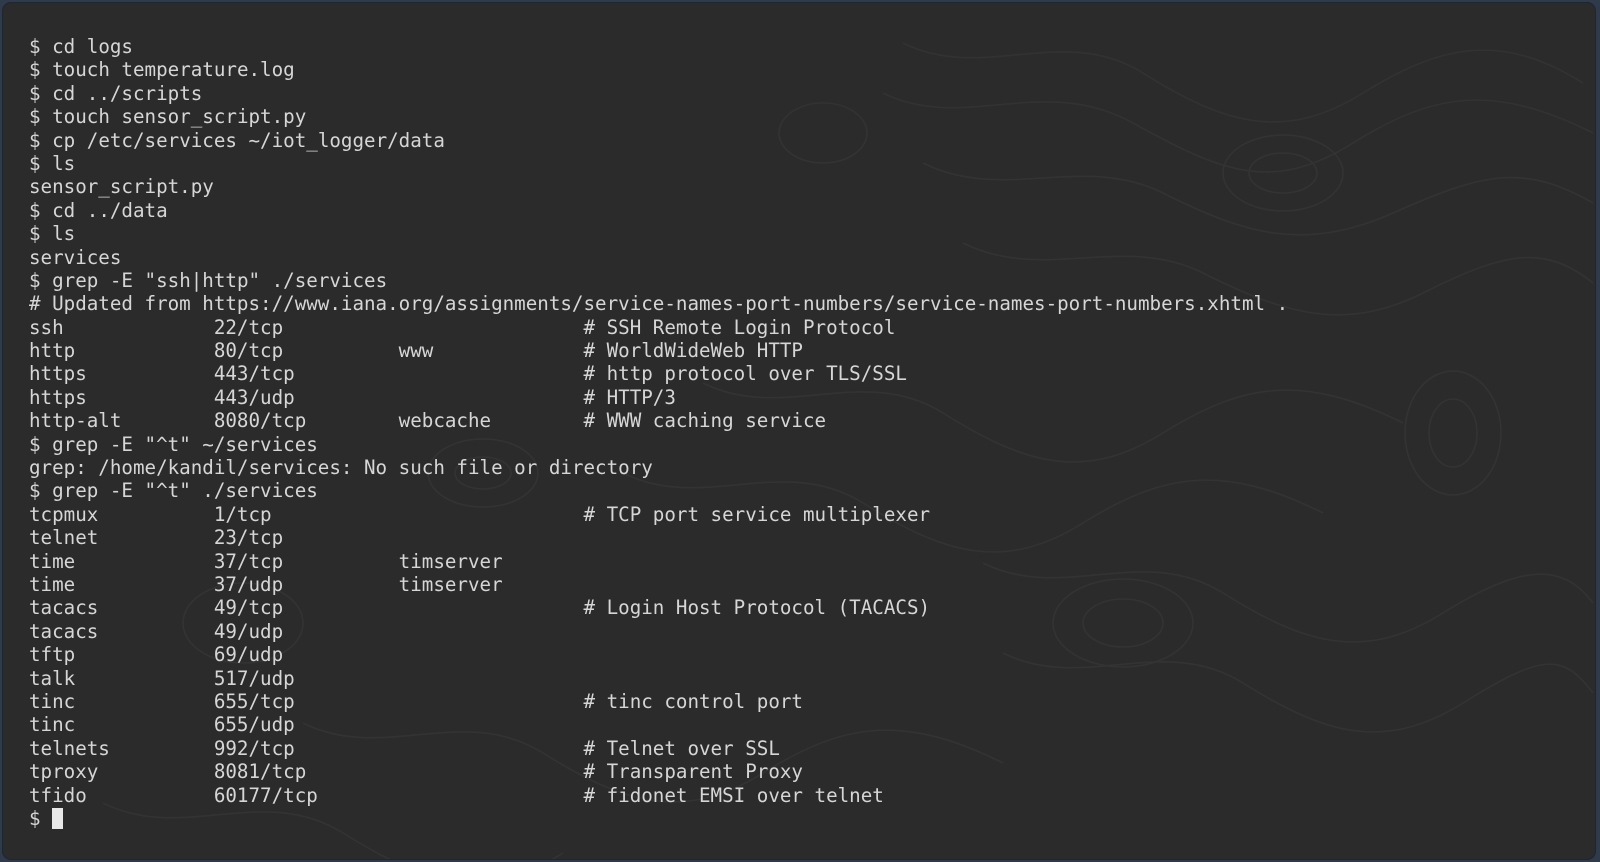 The height and width of the screenshot is (862, 1600). What do you see at coordinates (802, 116) in the screenshot?
I see `command-line: $ touch sensor_script.py` at bounding box center [802, 116].